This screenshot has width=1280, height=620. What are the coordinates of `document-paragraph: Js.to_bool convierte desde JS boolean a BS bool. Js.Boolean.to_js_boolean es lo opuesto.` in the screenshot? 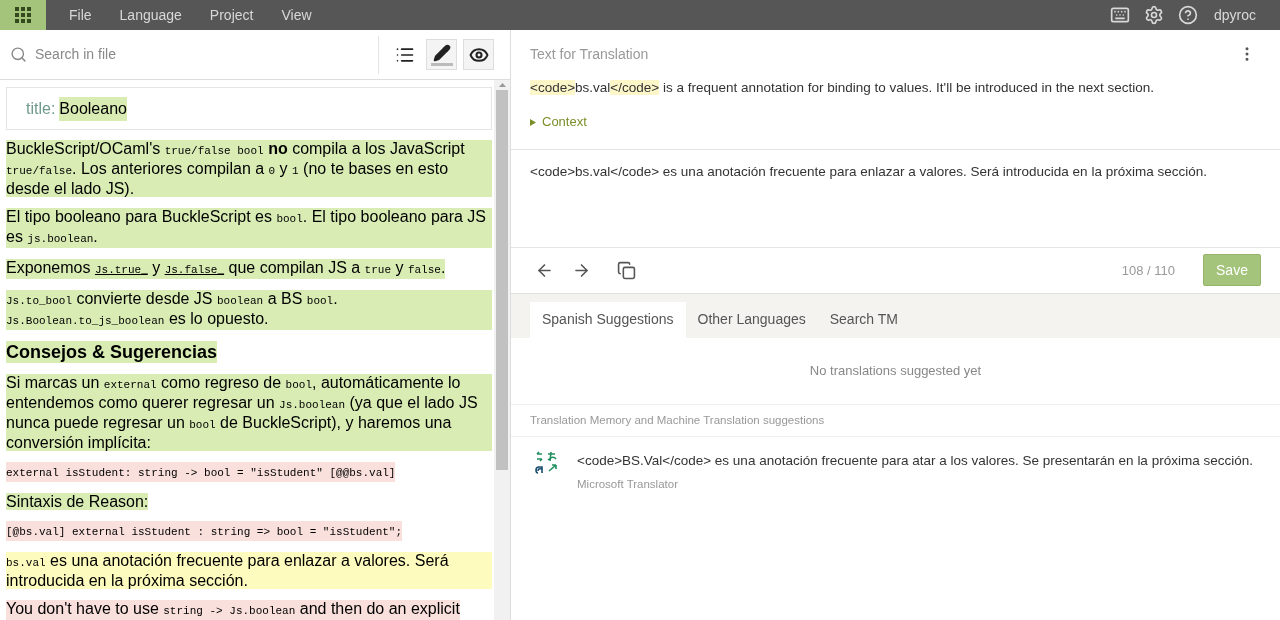 It's located at (249, 310).